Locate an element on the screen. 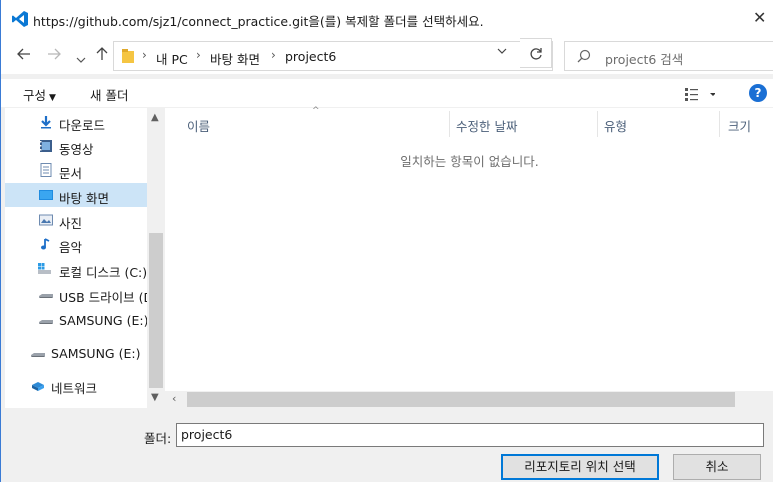 Image resolution: width=773 pixels, height=482 pixels. search-input: project6 검색 is located at coordinates (644, 58).